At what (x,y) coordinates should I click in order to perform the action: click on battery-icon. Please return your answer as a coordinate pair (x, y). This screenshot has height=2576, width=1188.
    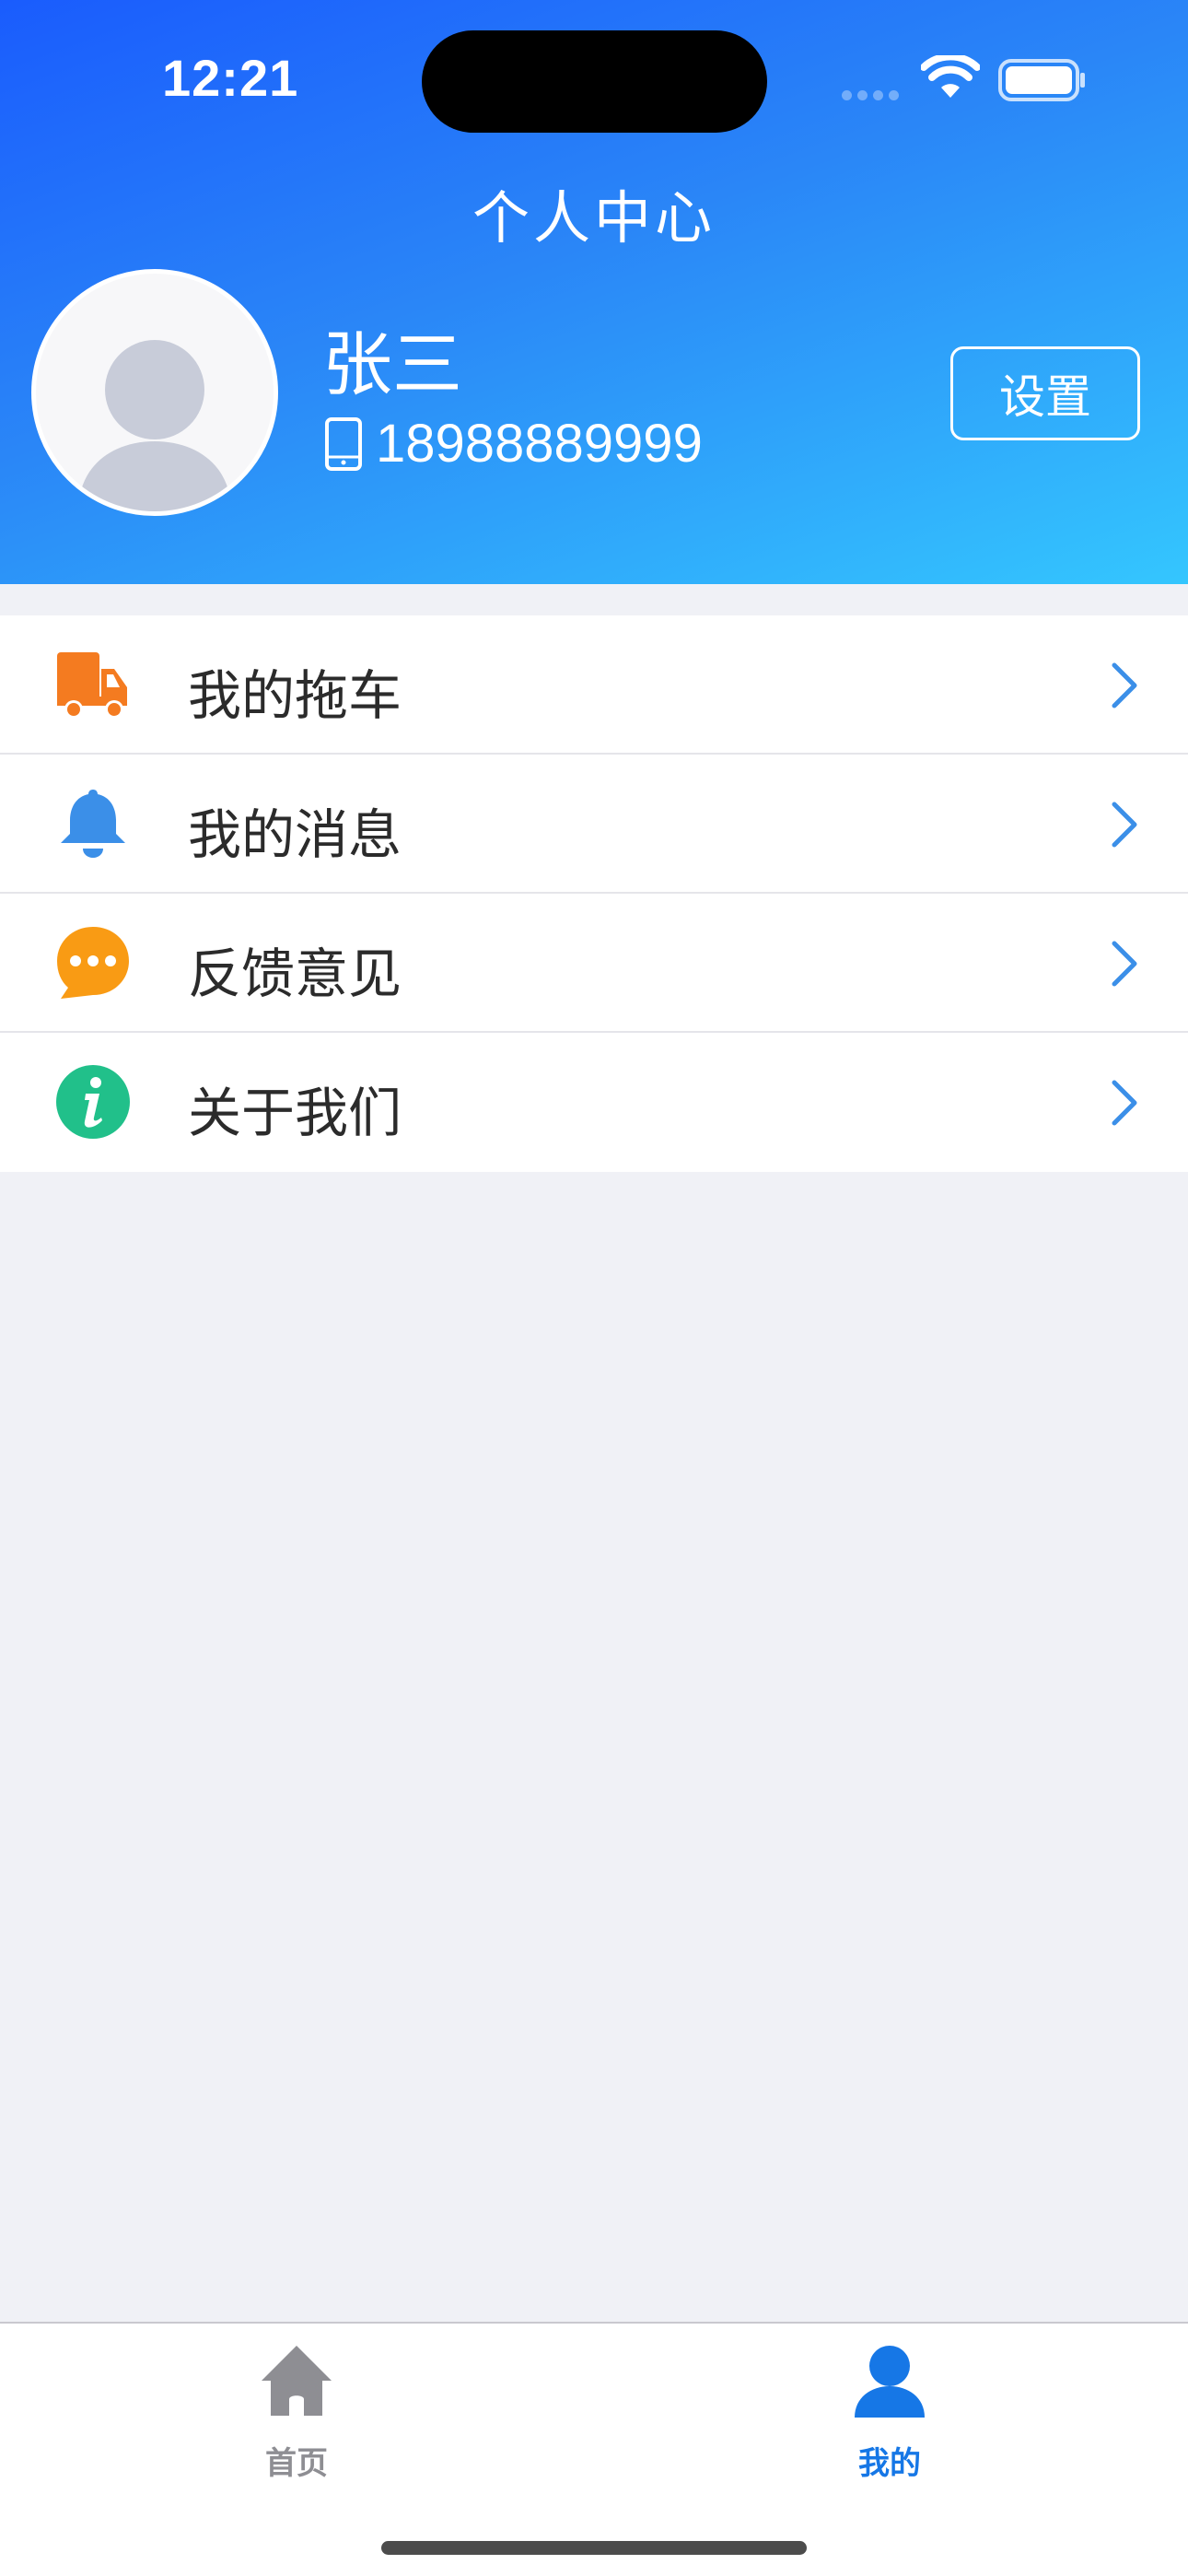
    Looking at the image, I should click on (1041, 80).